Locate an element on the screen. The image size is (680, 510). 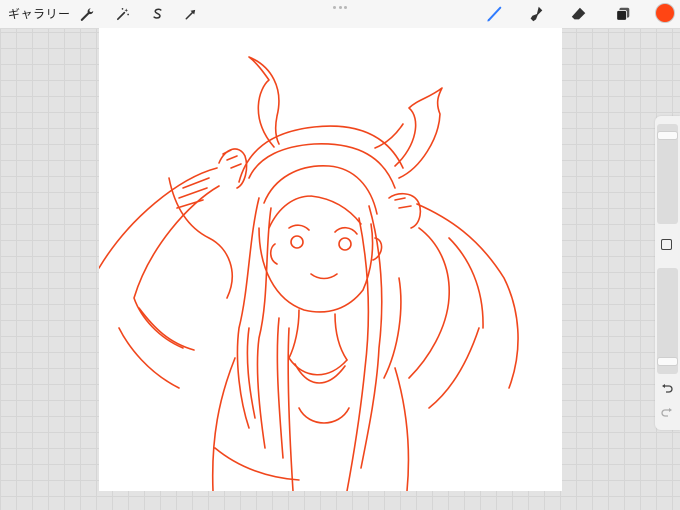
layers-button is located at coordinates (623, 14).